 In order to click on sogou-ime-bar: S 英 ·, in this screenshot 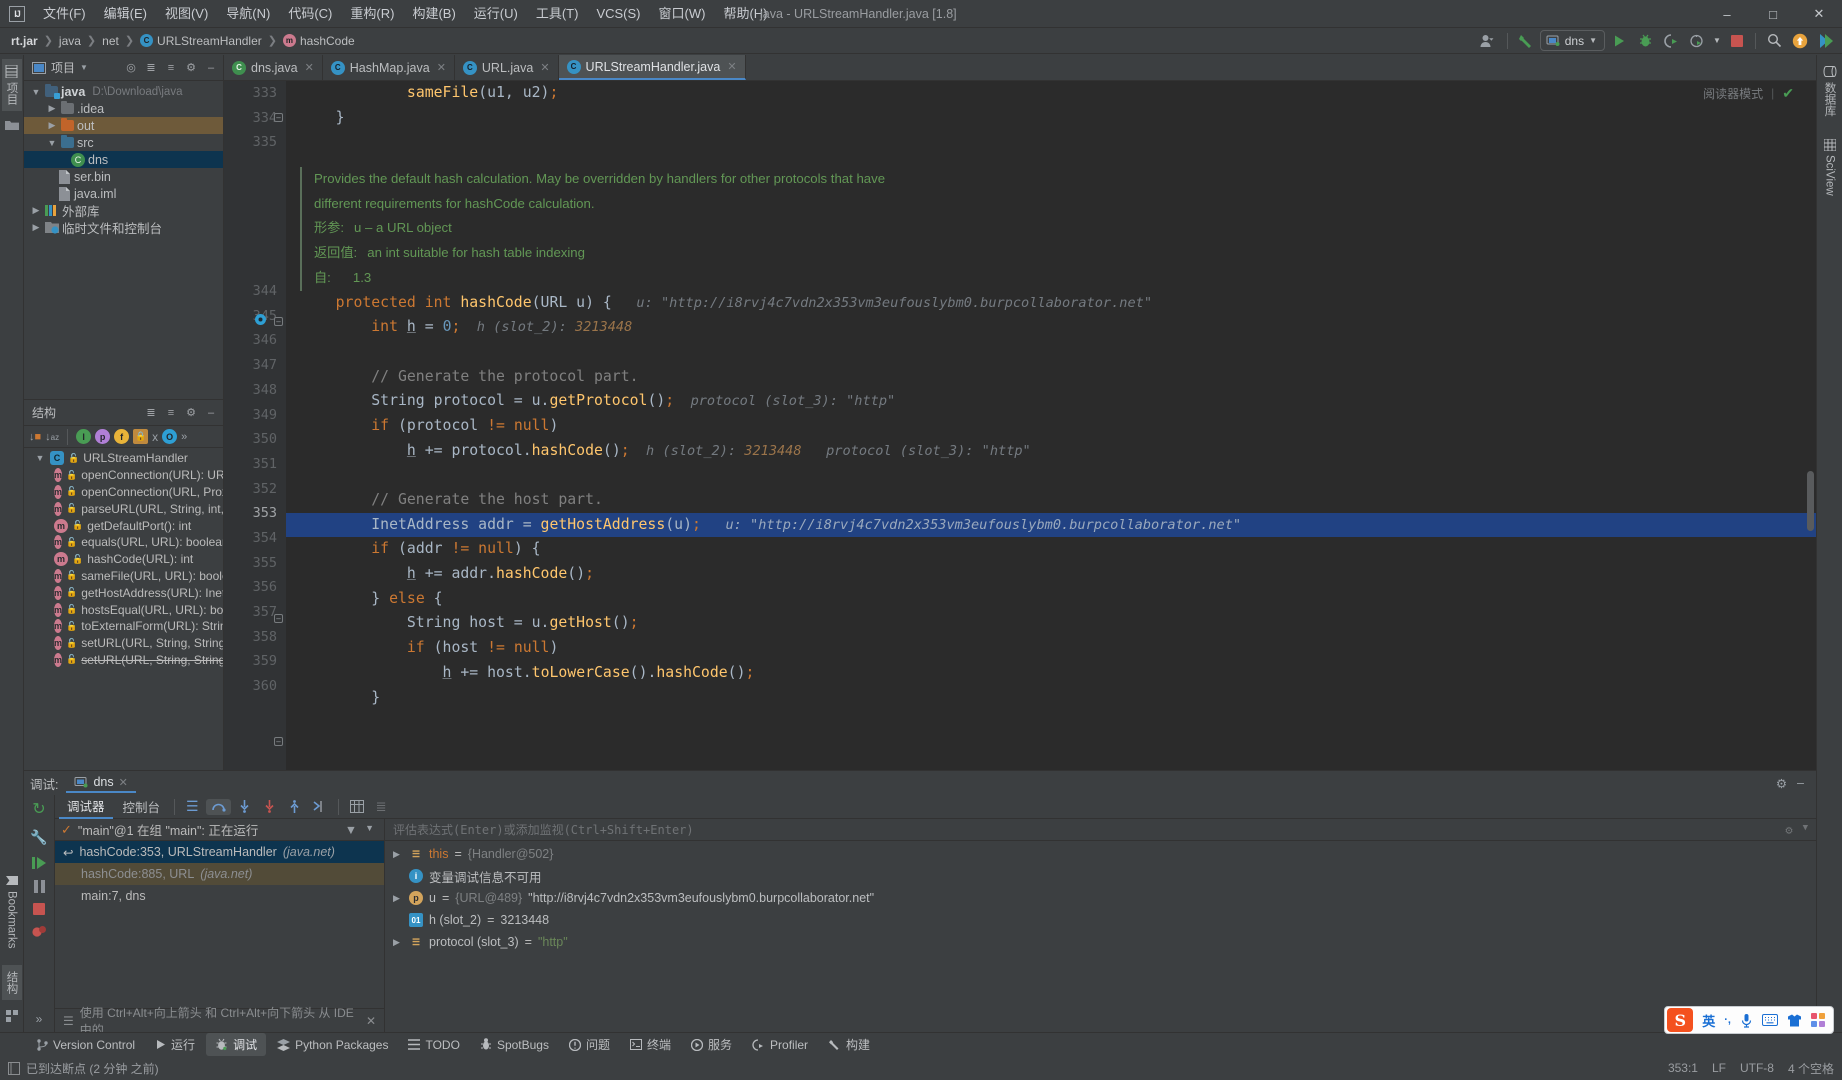, I will do `click(1749, 1020)`.